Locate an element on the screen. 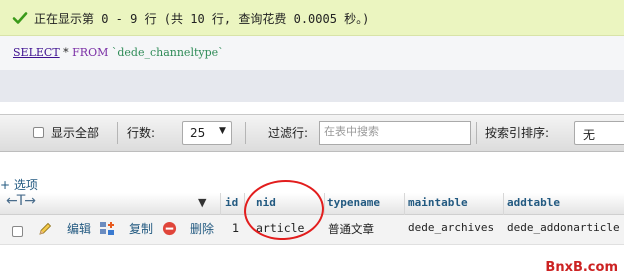  delete-link: 删除 is located at coordinates (202, 228).